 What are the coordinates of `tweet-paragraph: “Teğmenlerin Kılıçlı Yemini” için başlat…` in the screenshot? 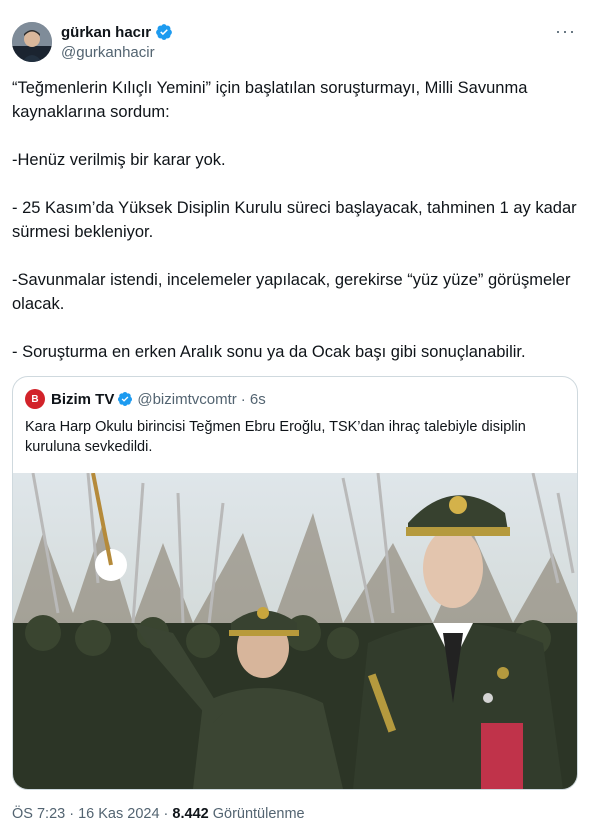 It's located at (272, 100).